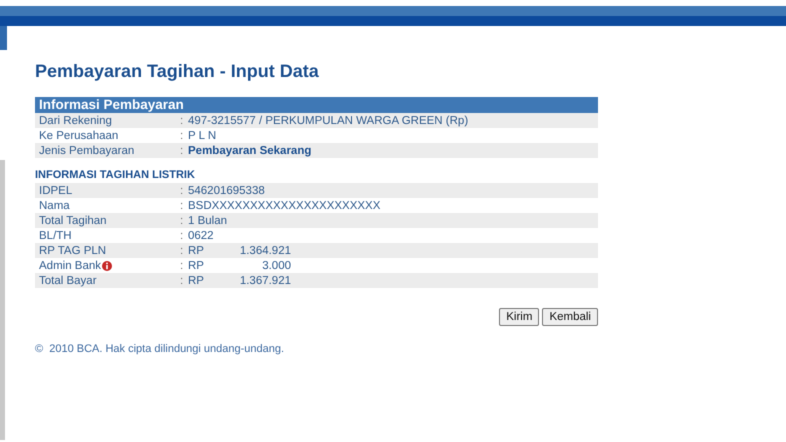 The image size is (786, 442). Describe the element at coordinates (284, 206) in the screenshot. I see `field-value: BSDXXXXXXXXXXXXXXXXXXXXXX` at that location.